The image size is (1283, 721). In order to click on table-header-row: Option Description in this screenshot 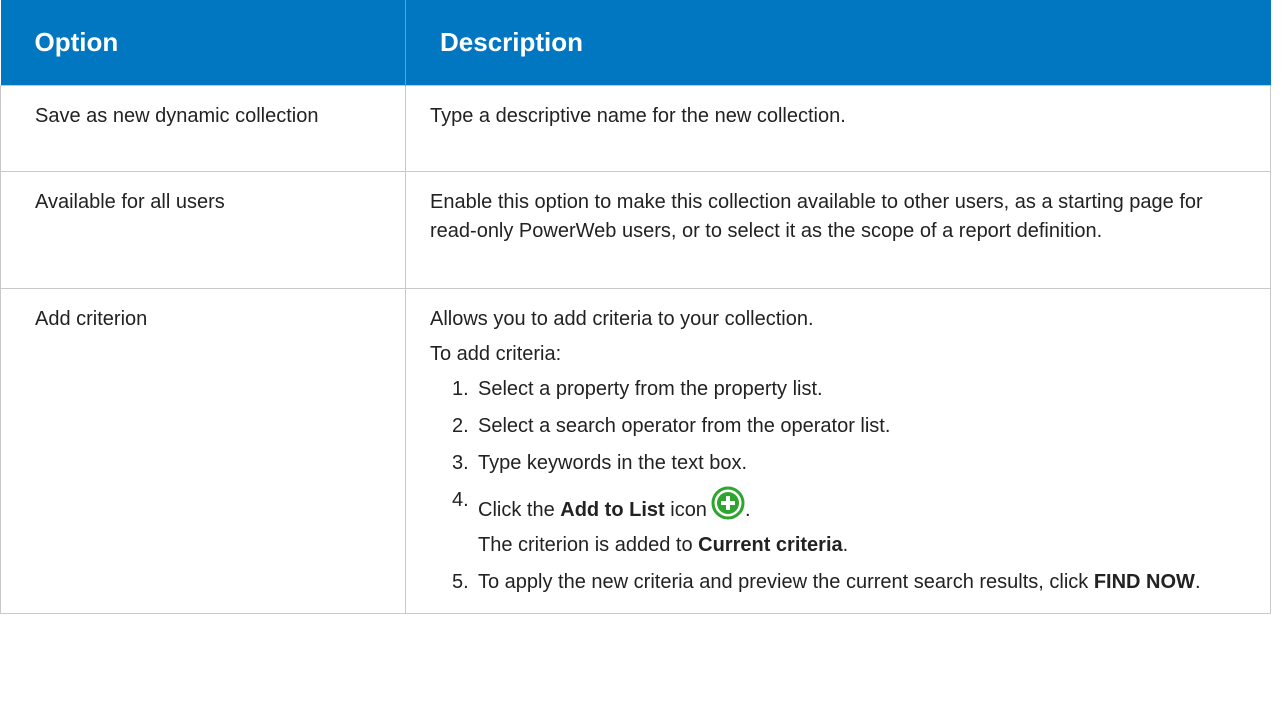, I will do `click(635, 43)`.